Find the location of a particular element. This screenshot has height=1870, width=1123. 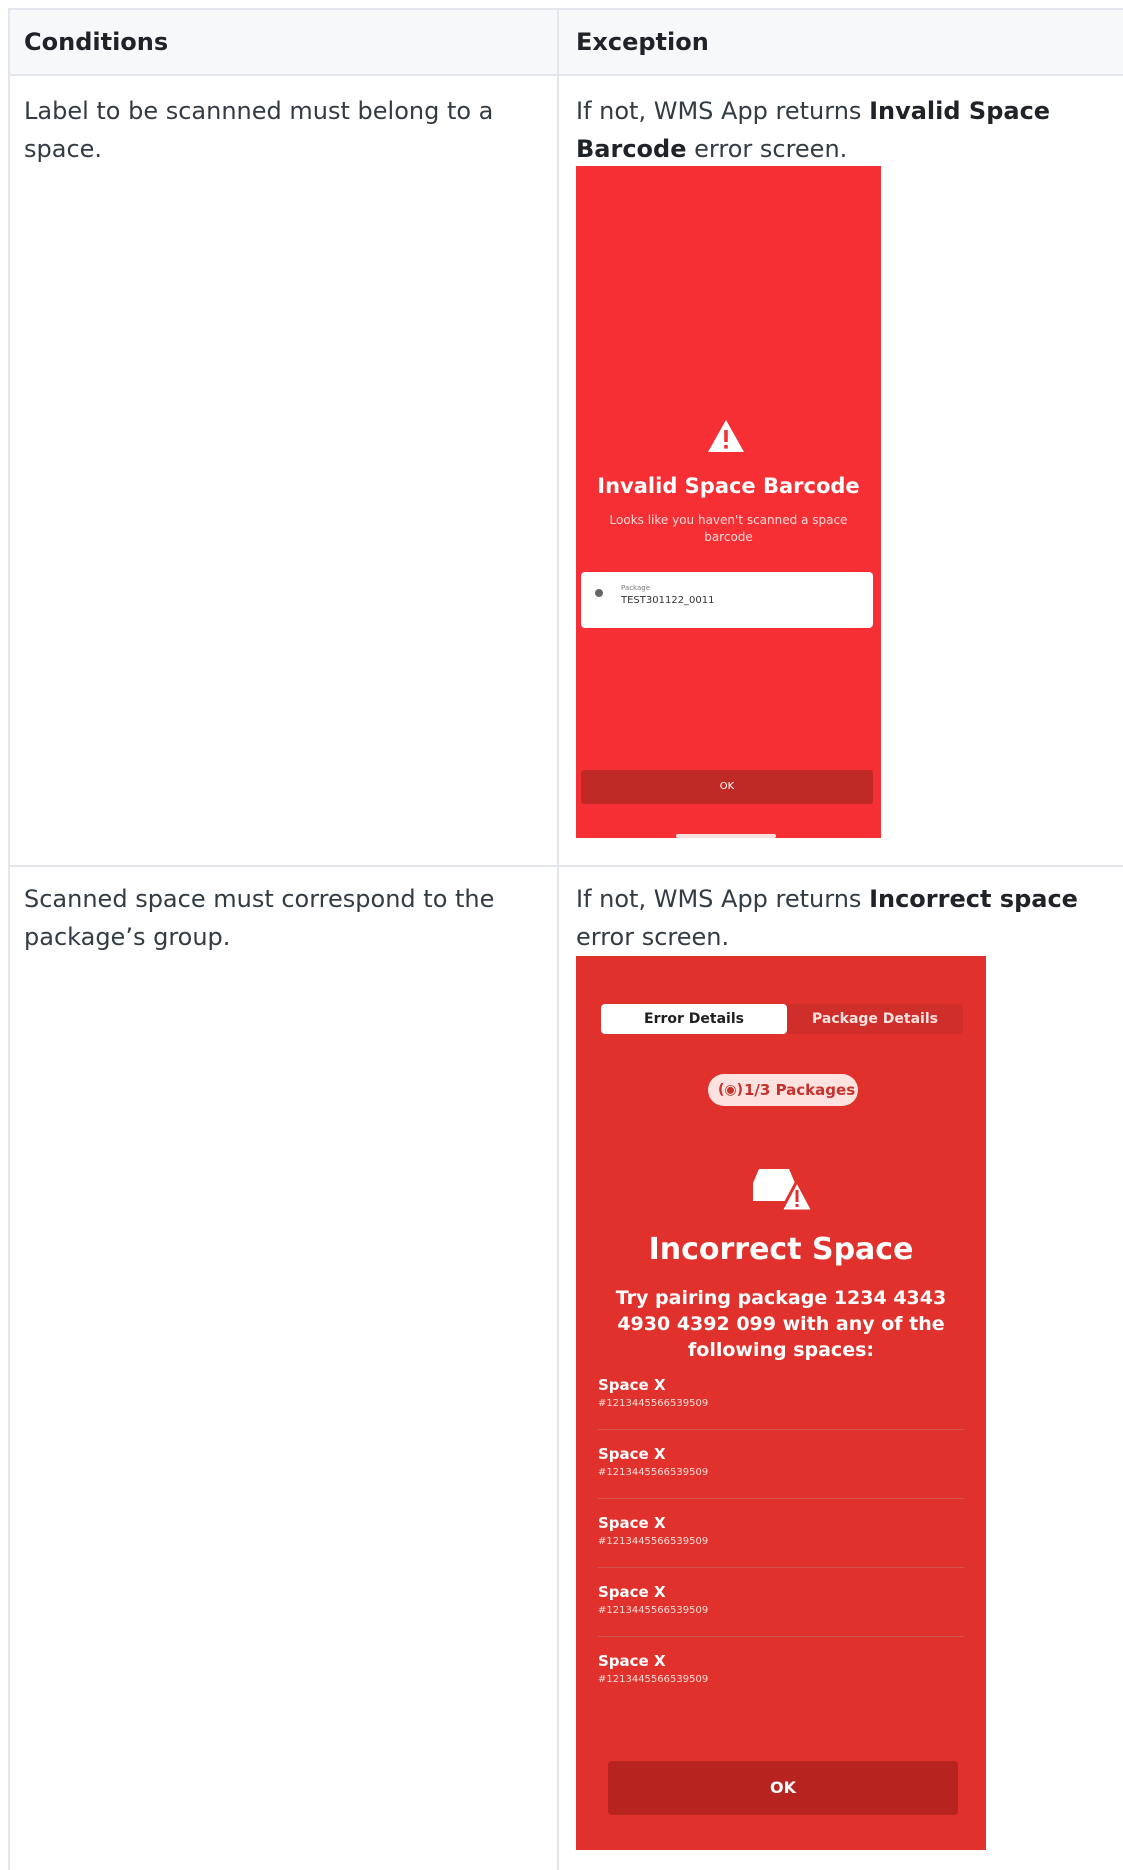

table-header is located at coordinates (566, 43).